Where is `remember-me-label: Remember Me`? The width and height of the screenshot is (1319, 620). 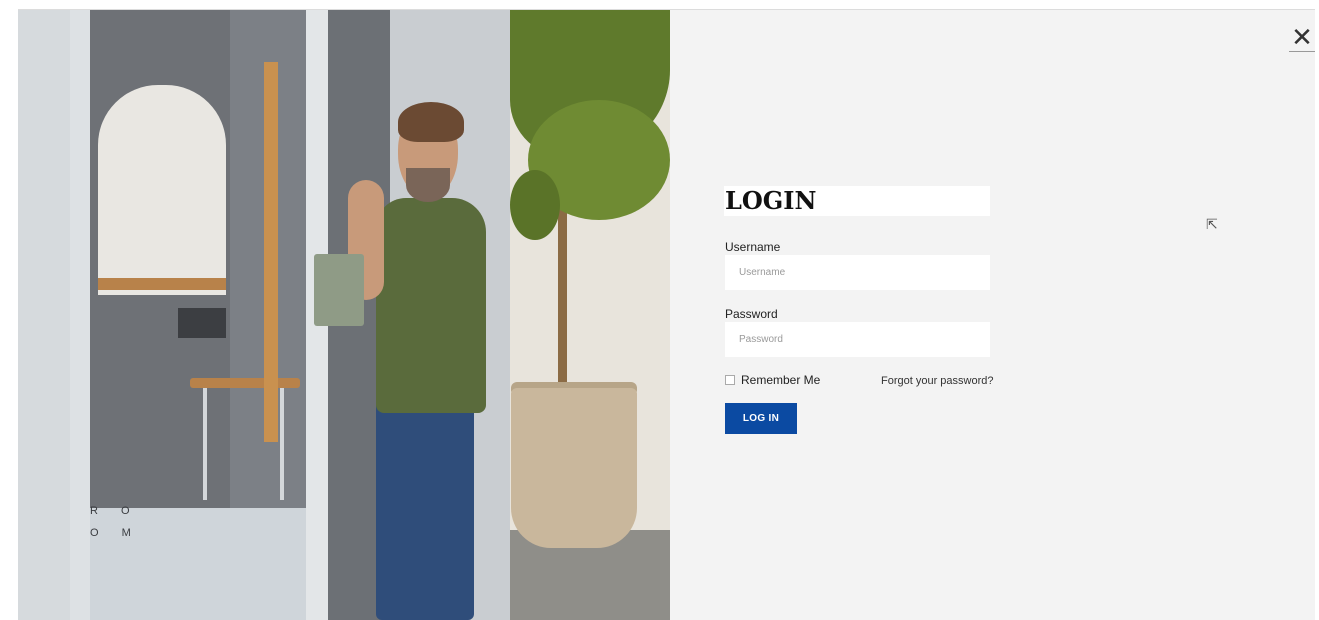
remember-me-label: Remember Me is located at coordinates (781, 380).